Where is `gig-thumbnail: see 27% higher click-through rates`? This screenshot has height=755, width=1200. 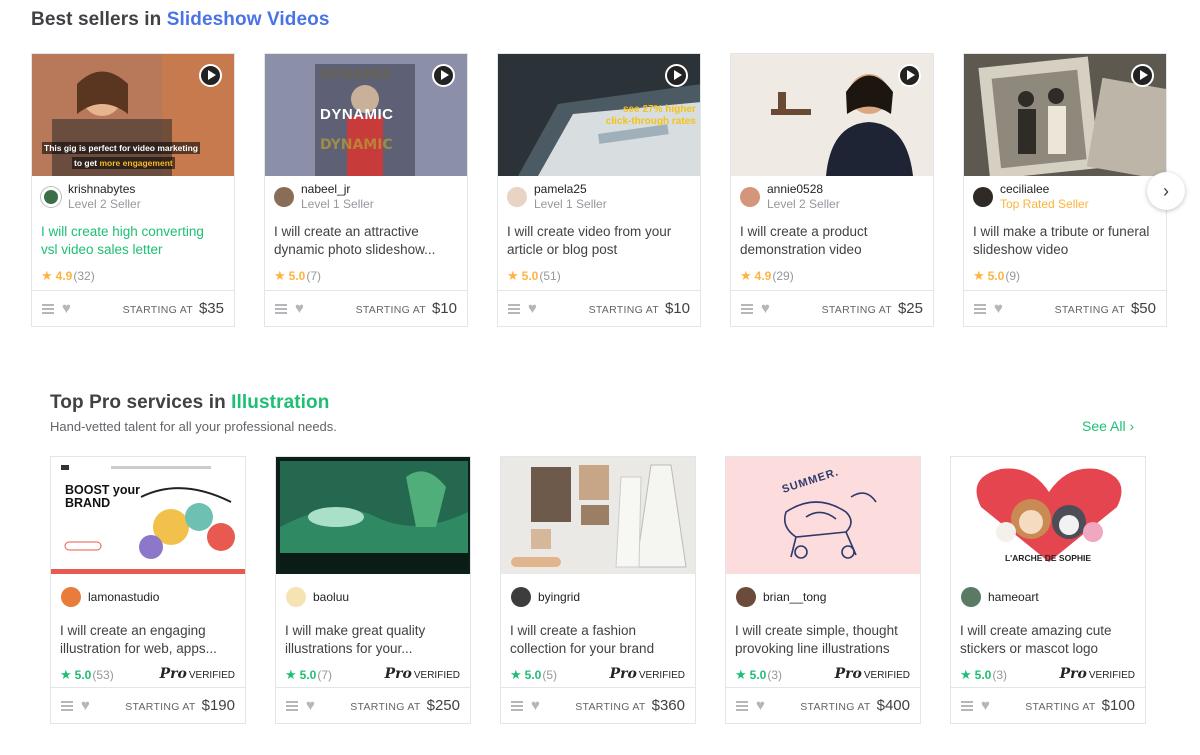
gig-thumbnail: see 27% higher click-through rates is located at coordinates (599, 115).